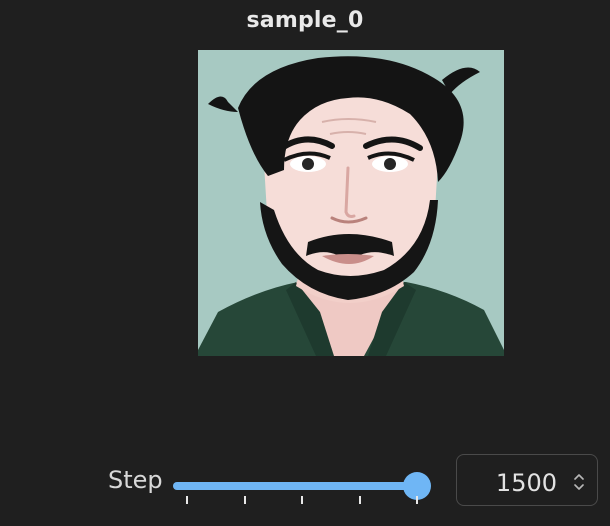 The image size is (610, 526). I want to click on slider-ticks, so click(302, 501).